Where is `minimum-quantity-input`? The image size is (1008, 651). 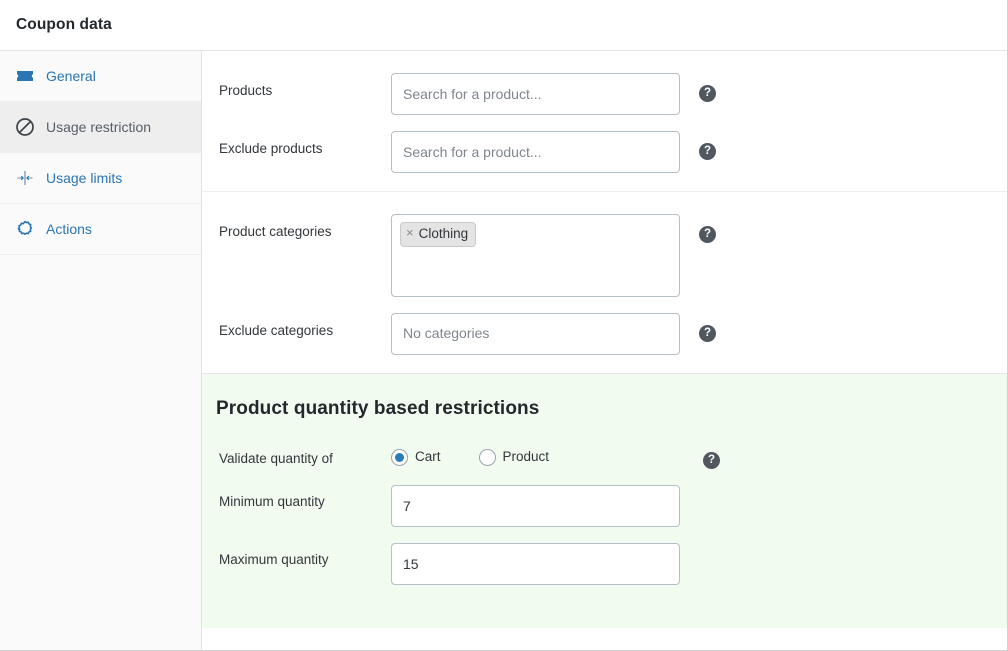
minimum-quantity-input is located at coordinates (535, 506).